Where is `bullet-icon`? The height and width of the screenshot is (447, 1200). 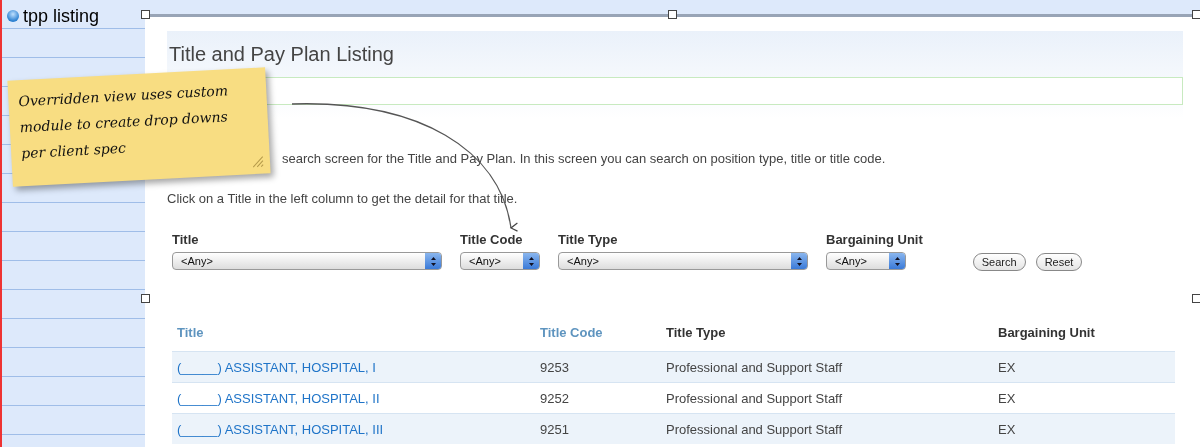
bullet-icon is located at coordinates (13, 16).